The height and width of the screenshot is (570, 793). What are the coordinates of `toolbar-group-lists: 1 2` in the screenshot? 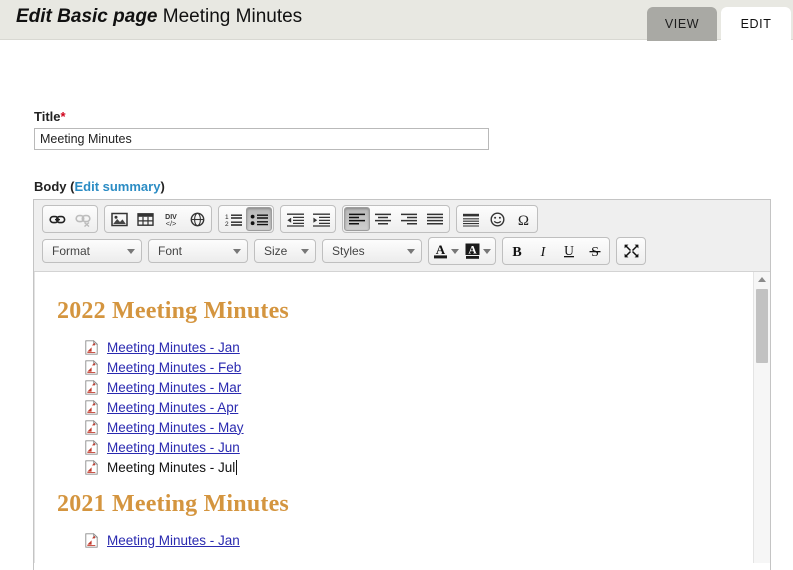 It's located at (246, 219).